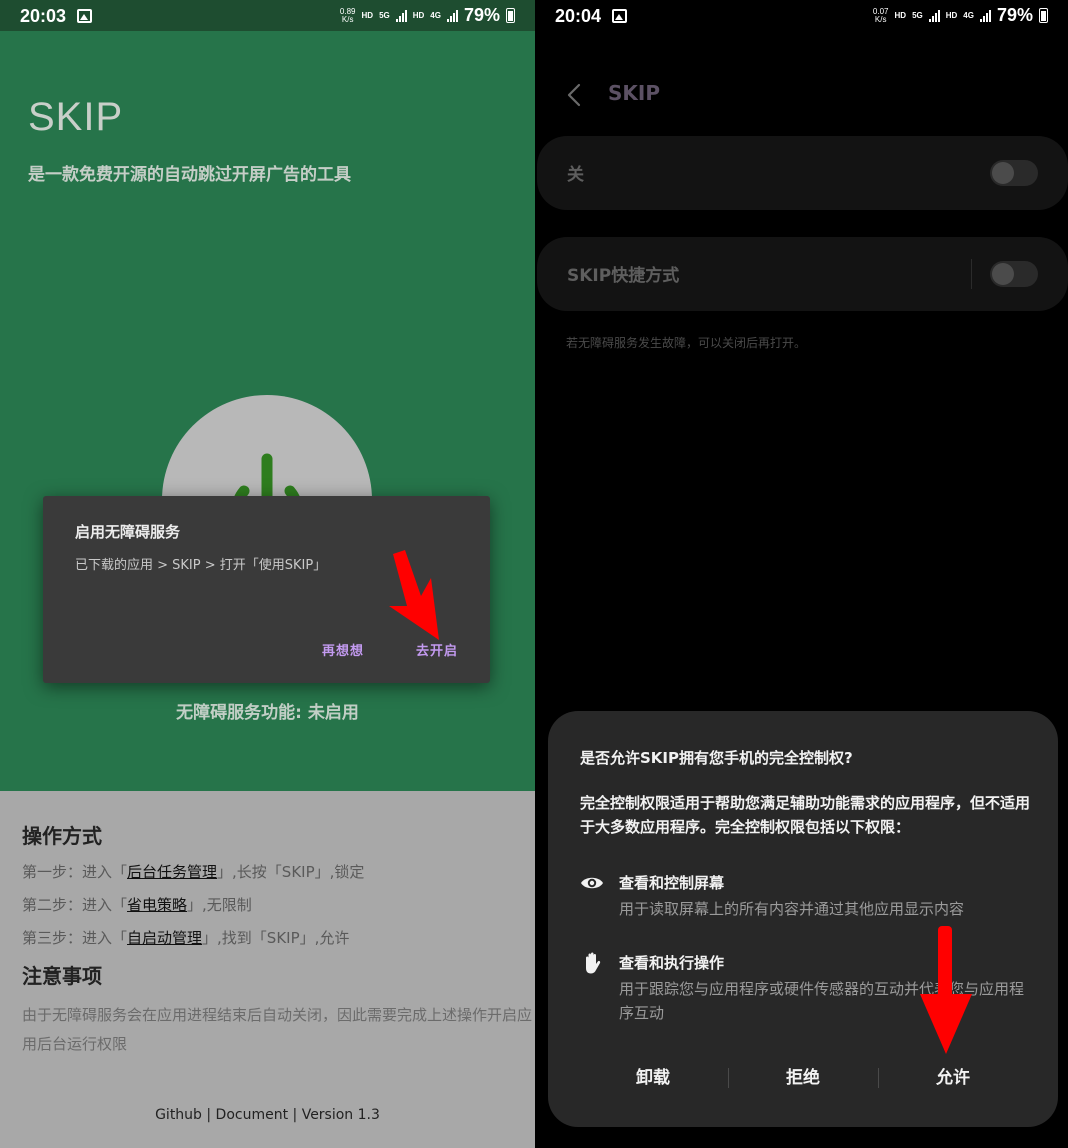  I want to click on permission-desc: 用于读取屏幕上的所有内容并通过其他应用显示内容, so click(792, 909).